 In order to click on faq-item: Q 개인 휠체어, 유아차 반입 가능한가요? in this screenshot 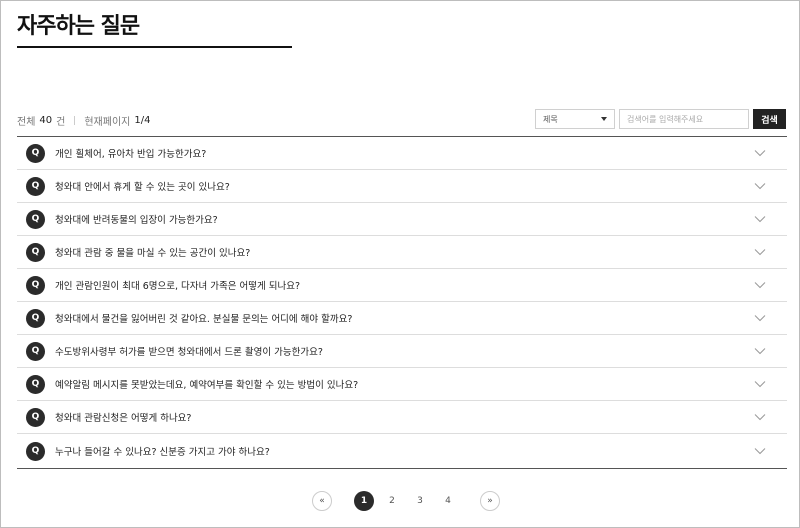, I will do `click(402, 153)`.